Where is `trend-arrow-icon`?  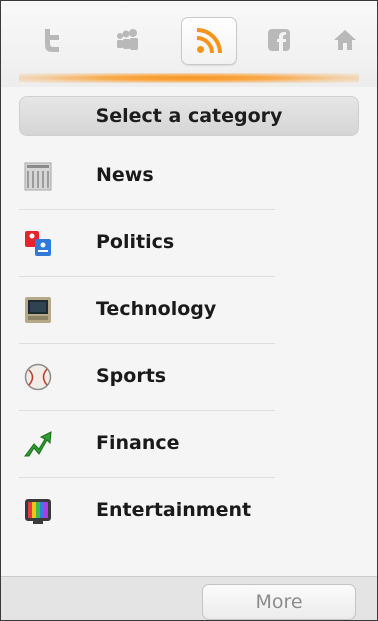 trend-arrow-icon is located at coordinates (38, 444).